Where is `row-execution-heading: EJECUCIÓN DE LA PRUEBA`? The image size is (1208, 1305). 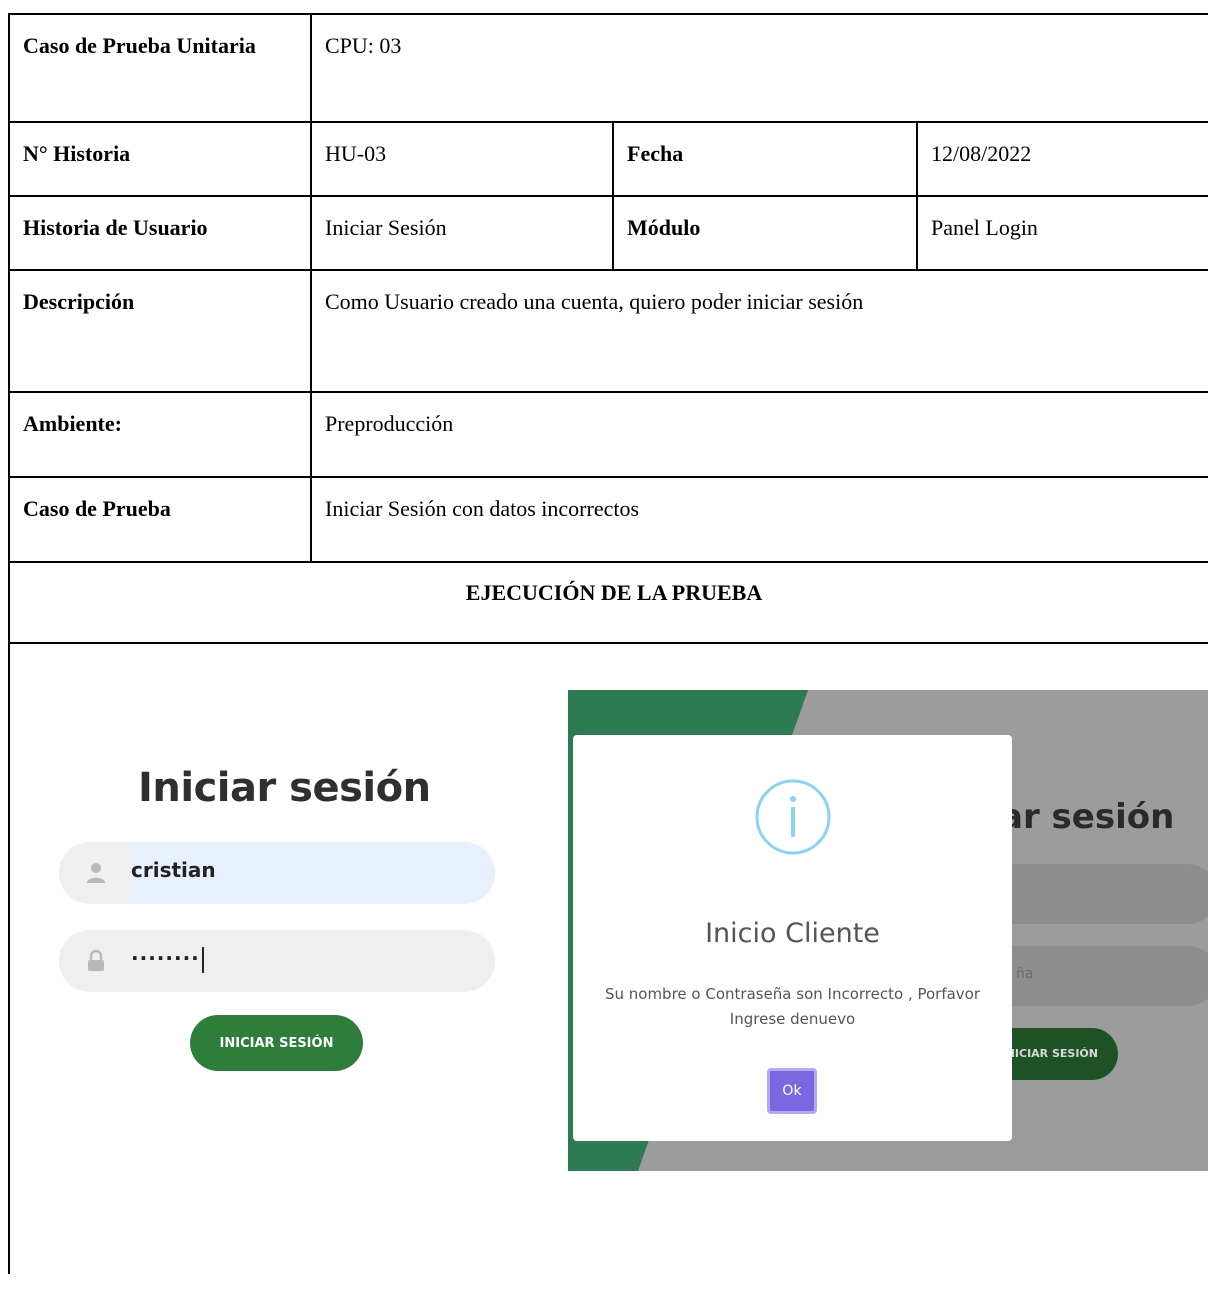
row-execution-heading: EJECUCIÓN DE LA PRUEBA is located at coordinates (607, 602).